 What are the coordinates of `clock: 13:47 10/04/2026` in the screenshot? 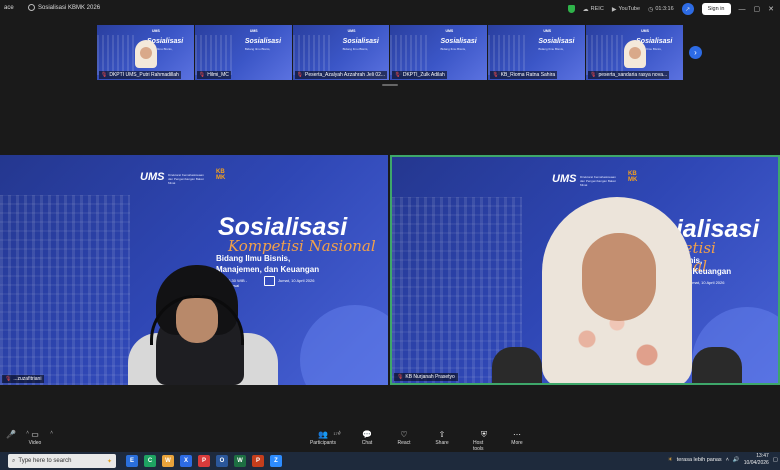 It's located at (756, 460).